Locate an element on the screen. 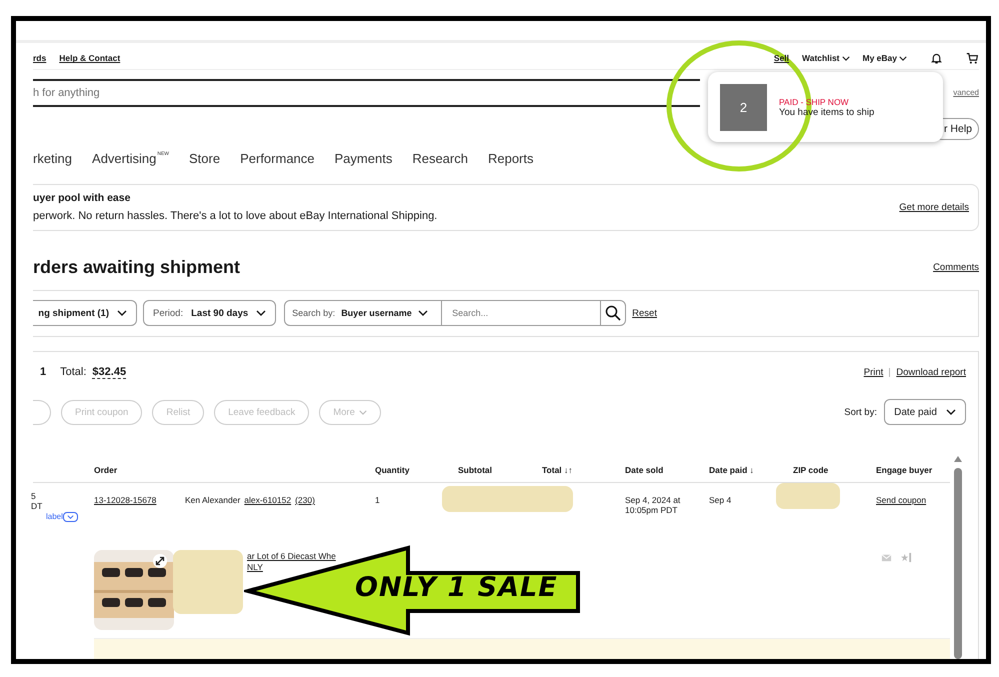 This screenshot has width=999, height=677. page-heading: rders awaiting shipment is located at coordinates (136, 267).